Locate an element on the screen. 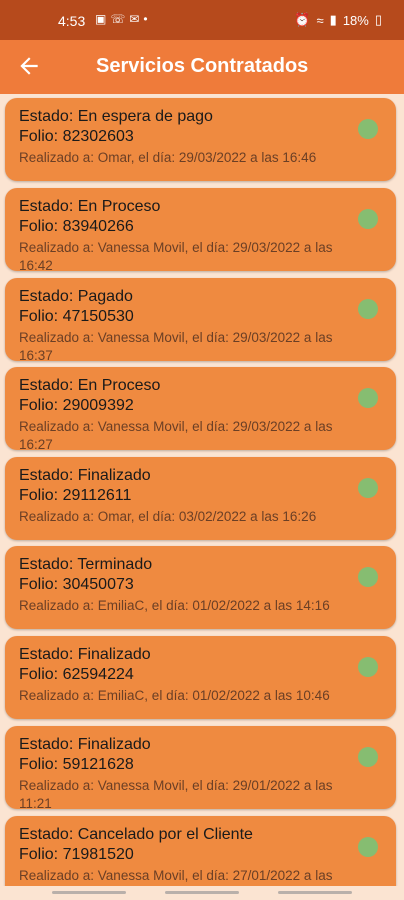 Image resolution: width=404 pixels, height=900 pixels. service-folio: Folio: 59121628 is located at coordinates (76, 764).